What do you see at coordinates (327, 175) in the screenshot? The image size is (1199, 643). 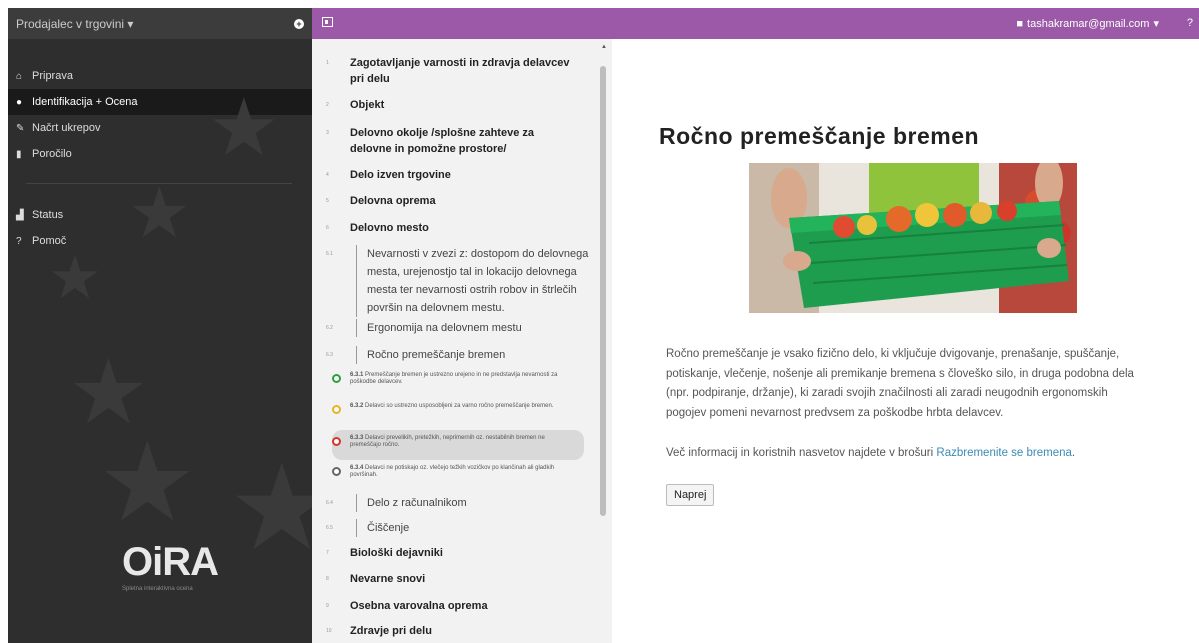 I see `tree-item-number: 4` at bounding box center [327, 175].